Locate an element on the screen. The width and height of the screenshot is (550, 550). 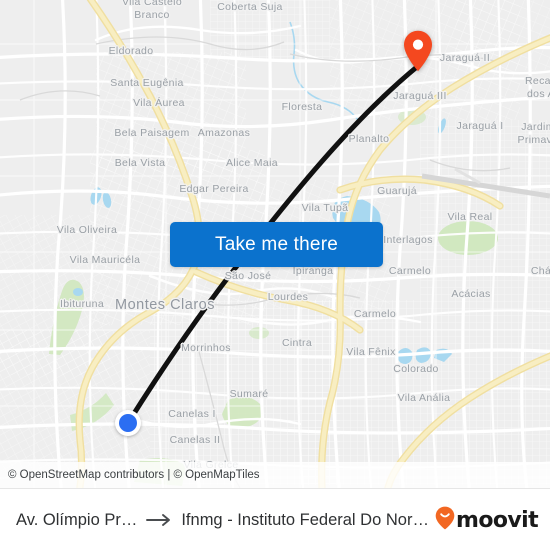
origin-dot-fill is located at coordinates (128, 423).